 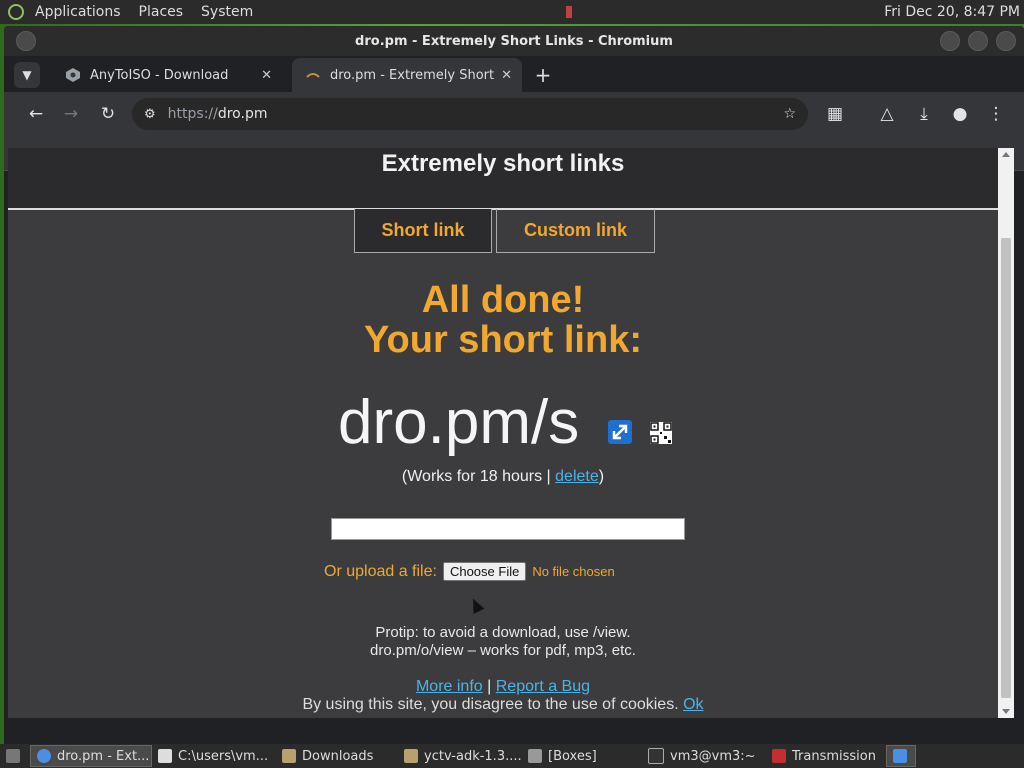 I want to click on footer-links: More info | Report a Bug, so click(x=503, y=687).